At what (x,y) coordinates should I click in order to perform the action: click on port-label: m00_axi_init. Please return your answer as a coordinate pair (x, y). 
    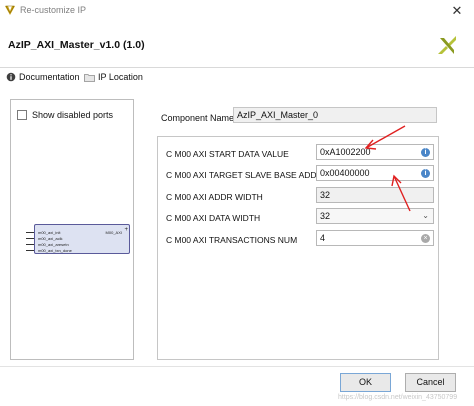
    Looking at the image, I should click on (49, 232).